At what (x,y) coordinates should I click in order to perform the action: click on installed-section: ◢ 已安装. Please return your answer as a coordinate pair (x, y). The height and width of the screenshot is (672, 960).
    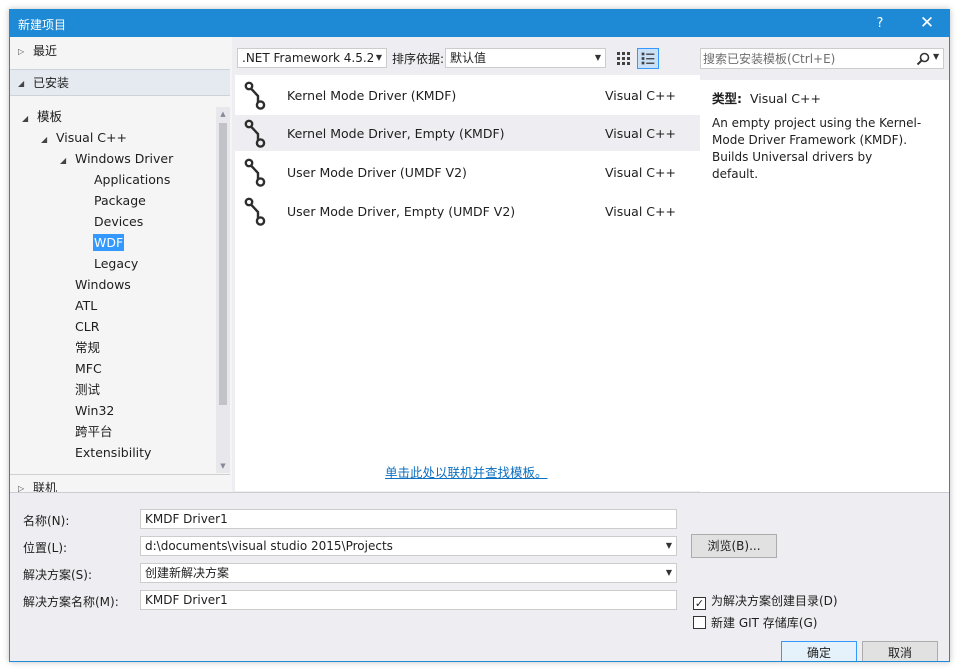
    Looking at the image, I should click on (120, 82).